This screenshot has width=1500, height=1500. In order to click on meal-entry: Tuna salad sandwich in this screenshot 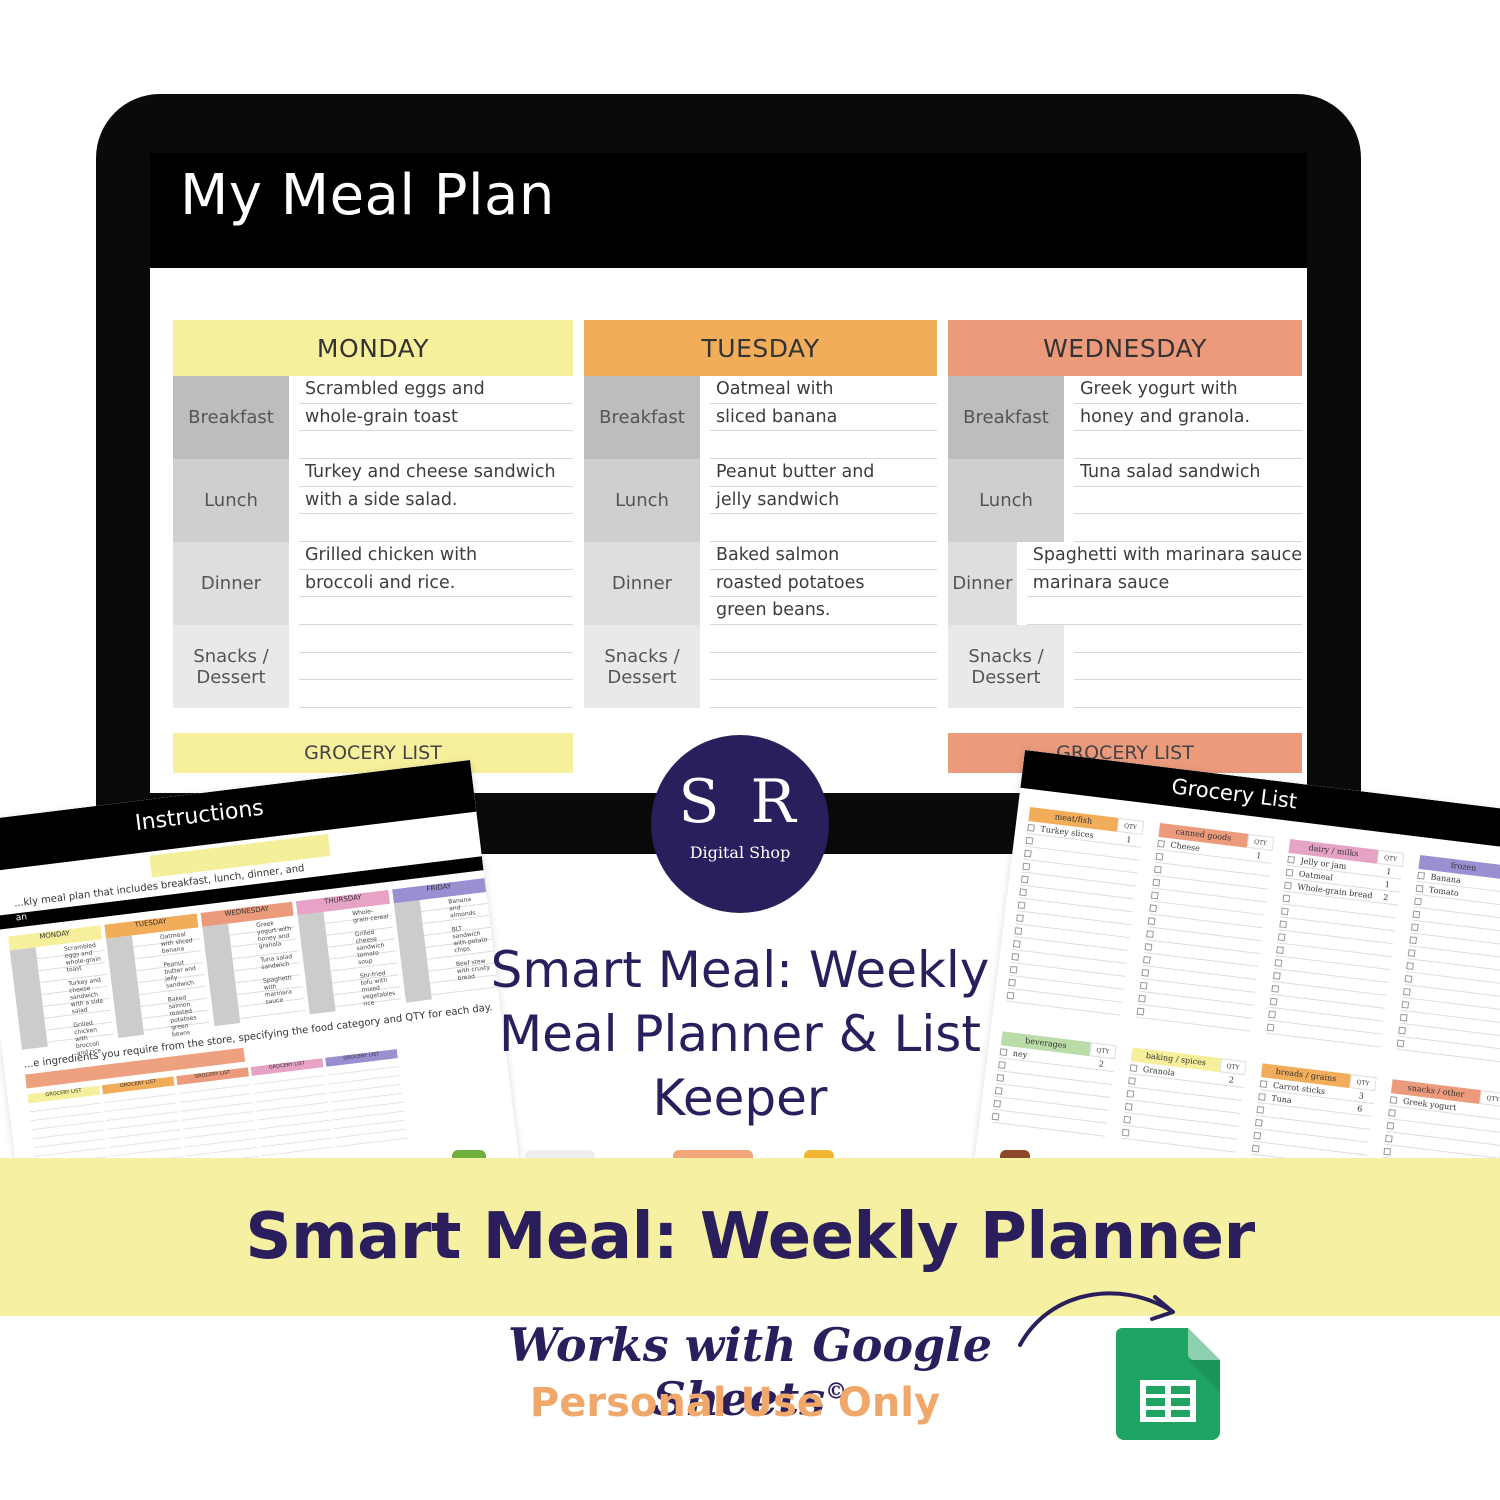, I will do `click(1188, 473)`.